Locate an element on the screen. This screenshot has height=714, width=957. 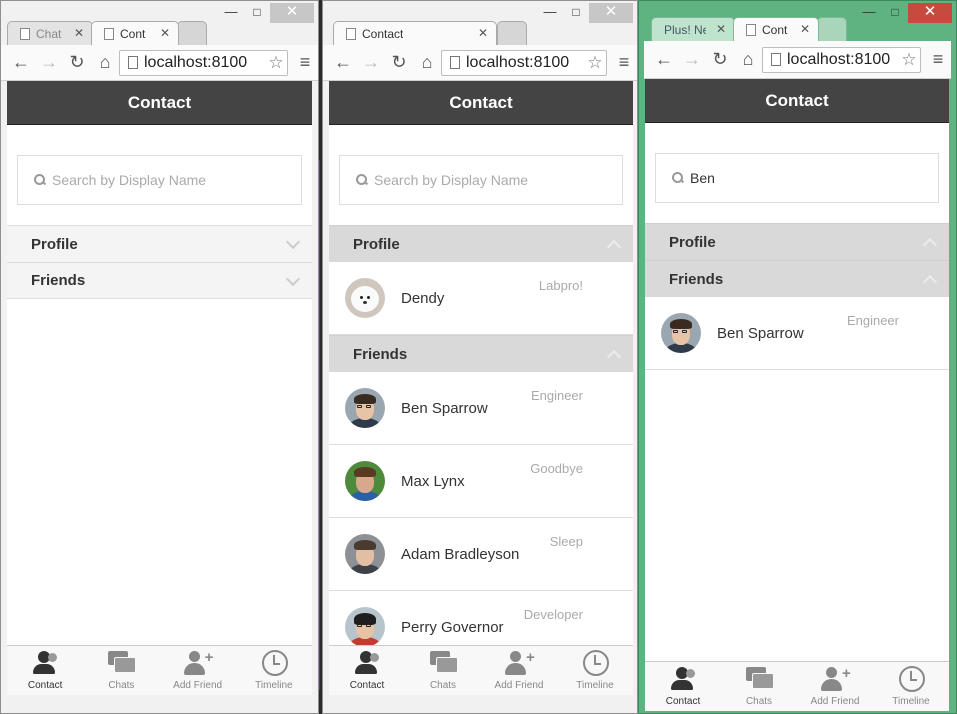
browser-tab: Plus! Ne ✕ is located at coordinates (693, 29).